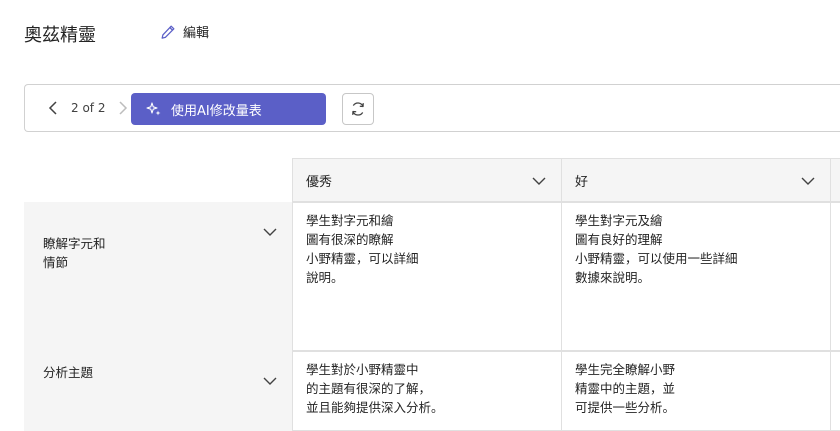 The height and width of the screenshot is (431, 840). I want to click on page-count: 2 of 2, so click(88, 108).